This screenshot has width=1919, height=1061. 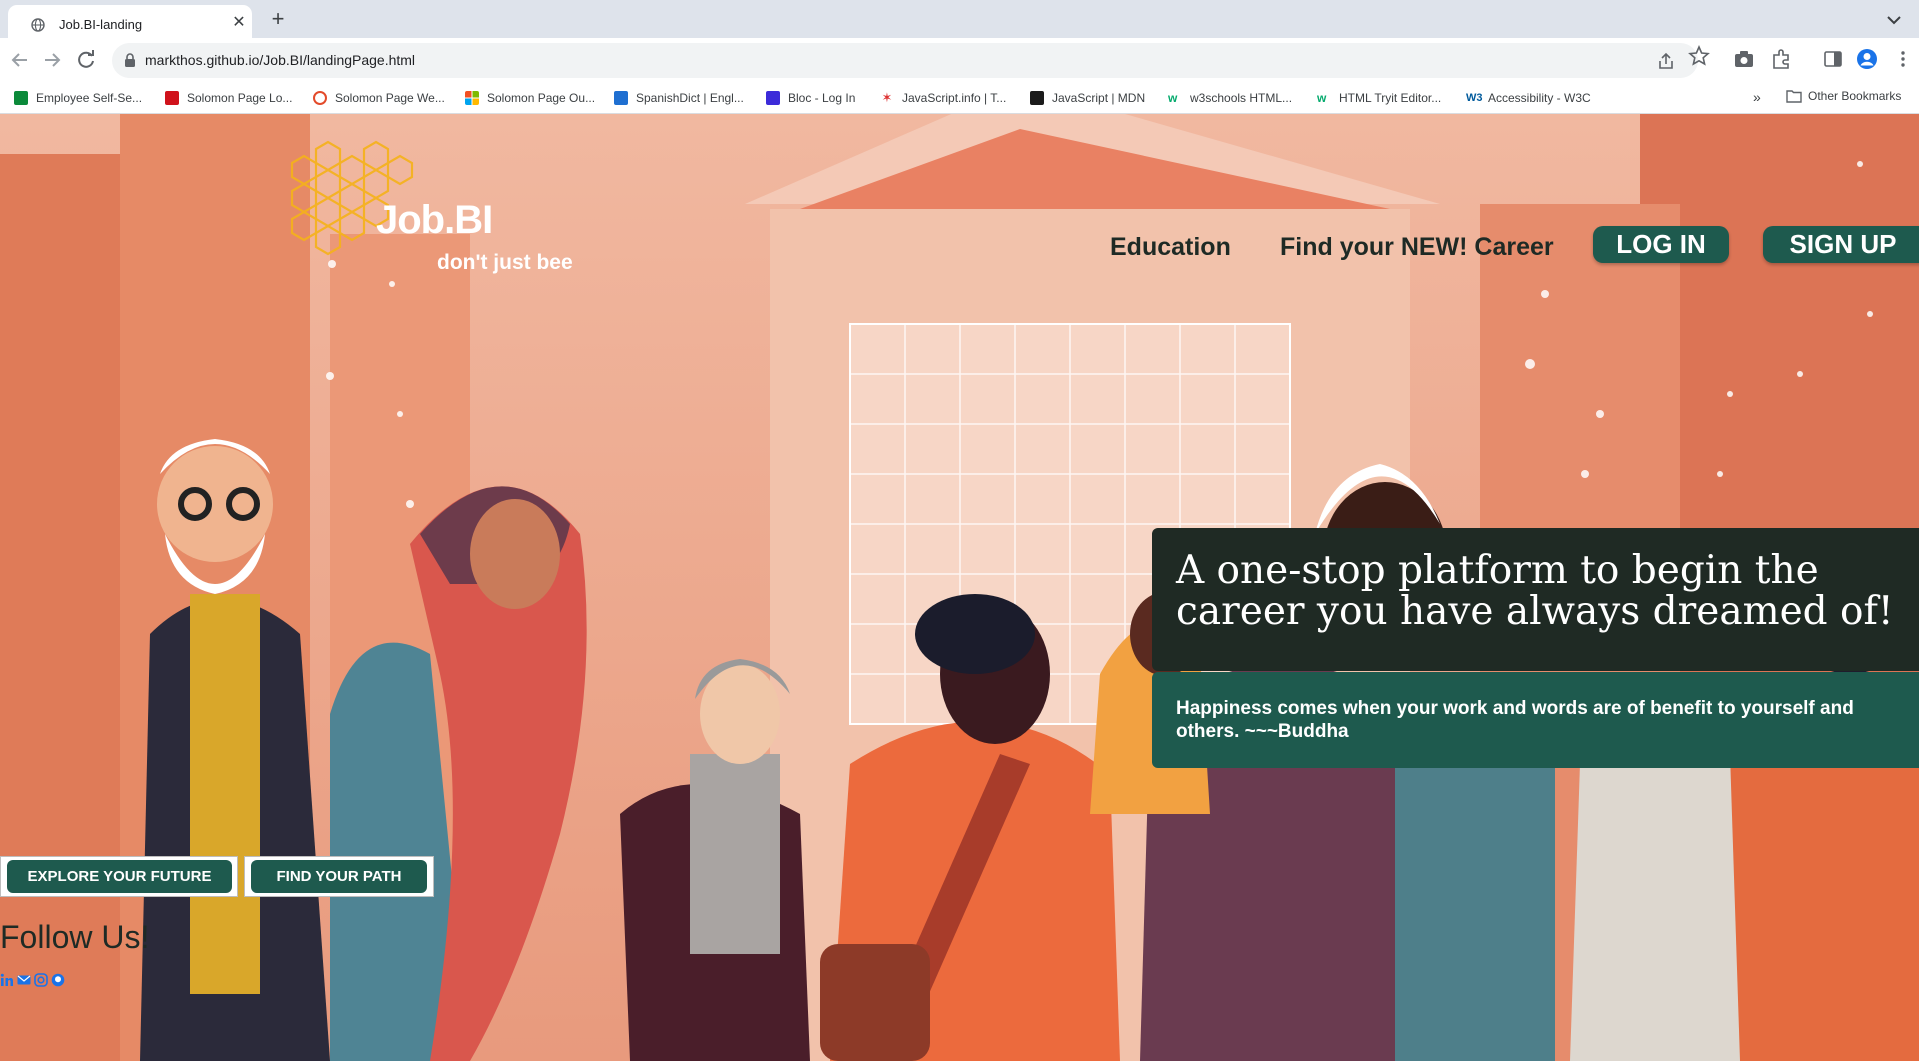 I want to click on ess-icon, so click(x=21, y=98).